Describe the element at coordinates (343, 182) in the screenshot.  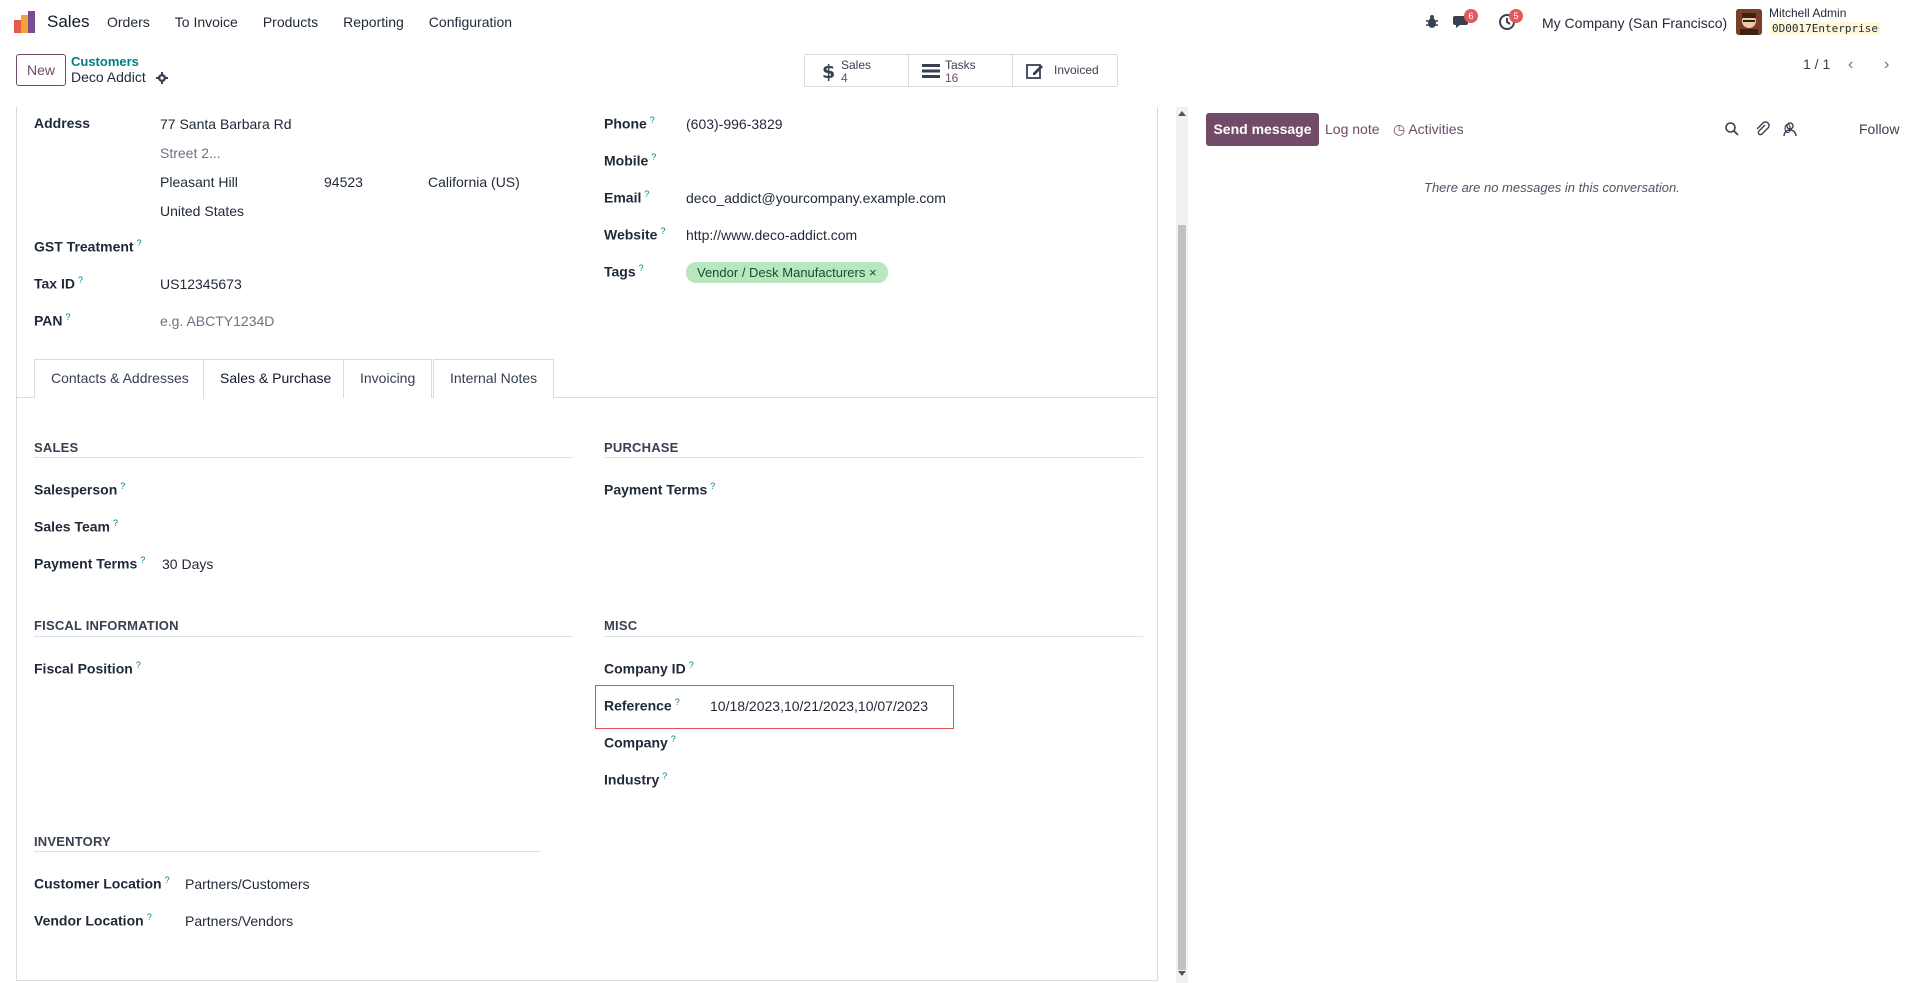
I see `zip-field: 94523` at that location.